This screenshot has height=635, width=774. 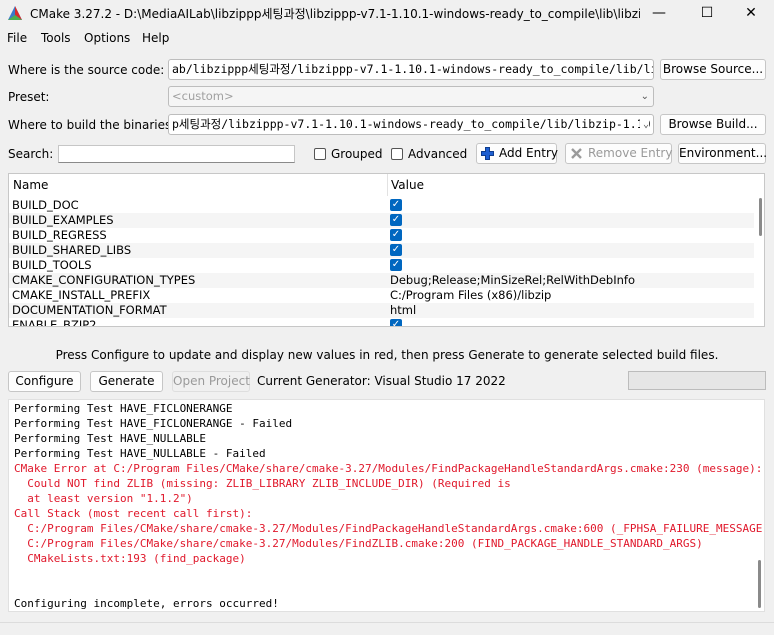 What do you see at coordinates (133, 513) in the screenshot?
I see `log-error-line: Call Stack (most recent call first):` at bounding box center [133, 513].